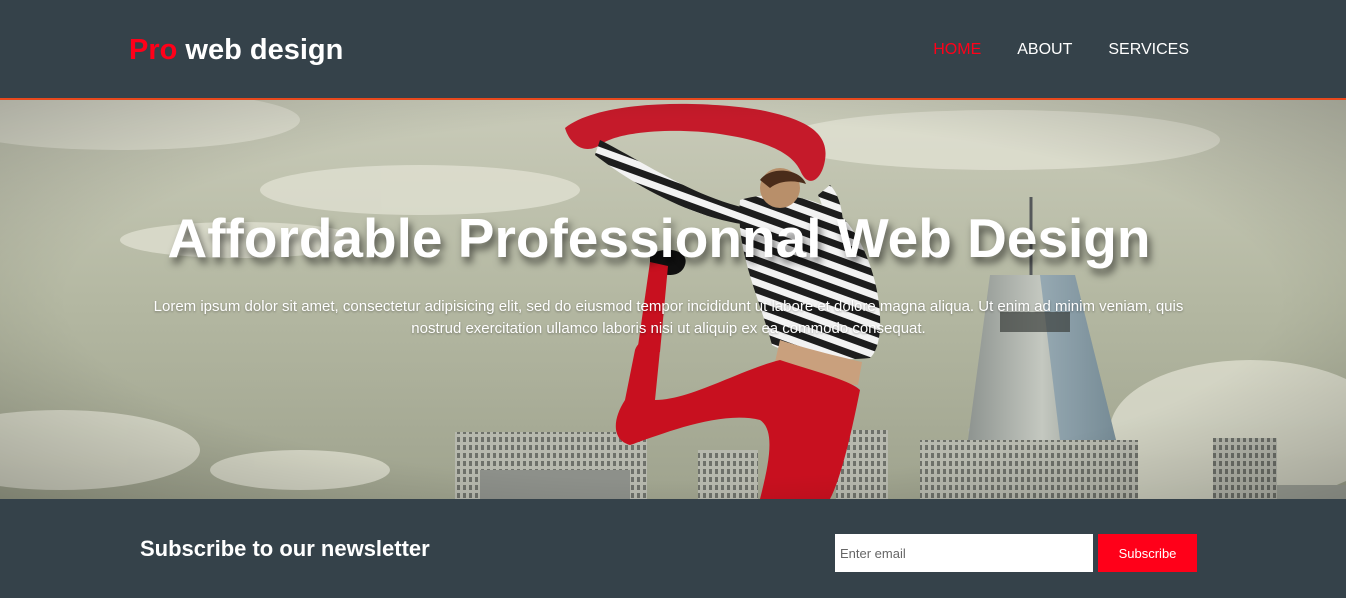 This screenshot has height=598, width=1346. What do you see at coordinates (659, 238) in the screenshot?
I see `hero-title: Affordable Professionnal Web Design` at bounding box center [659, 238].